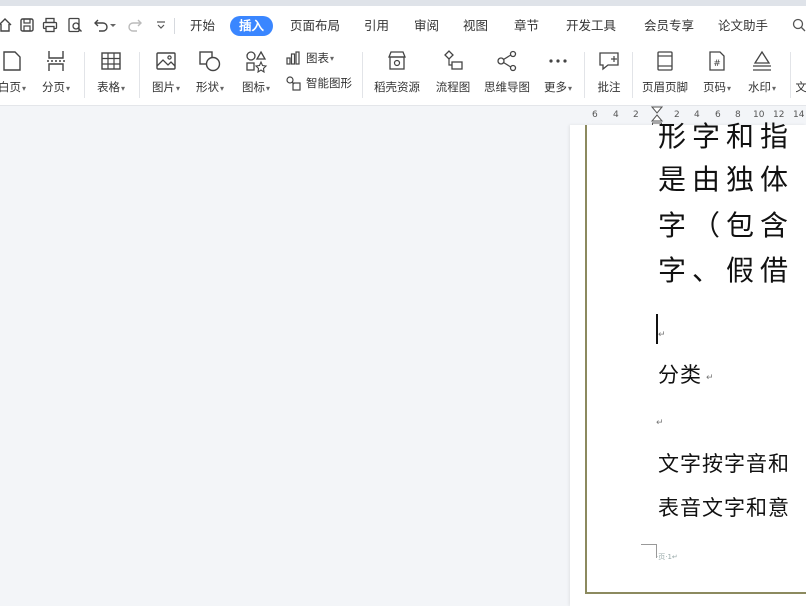 The height and width of the screenshot is (606, 806). I want to click on flowchart-label: 流程图, so click(453, 87).